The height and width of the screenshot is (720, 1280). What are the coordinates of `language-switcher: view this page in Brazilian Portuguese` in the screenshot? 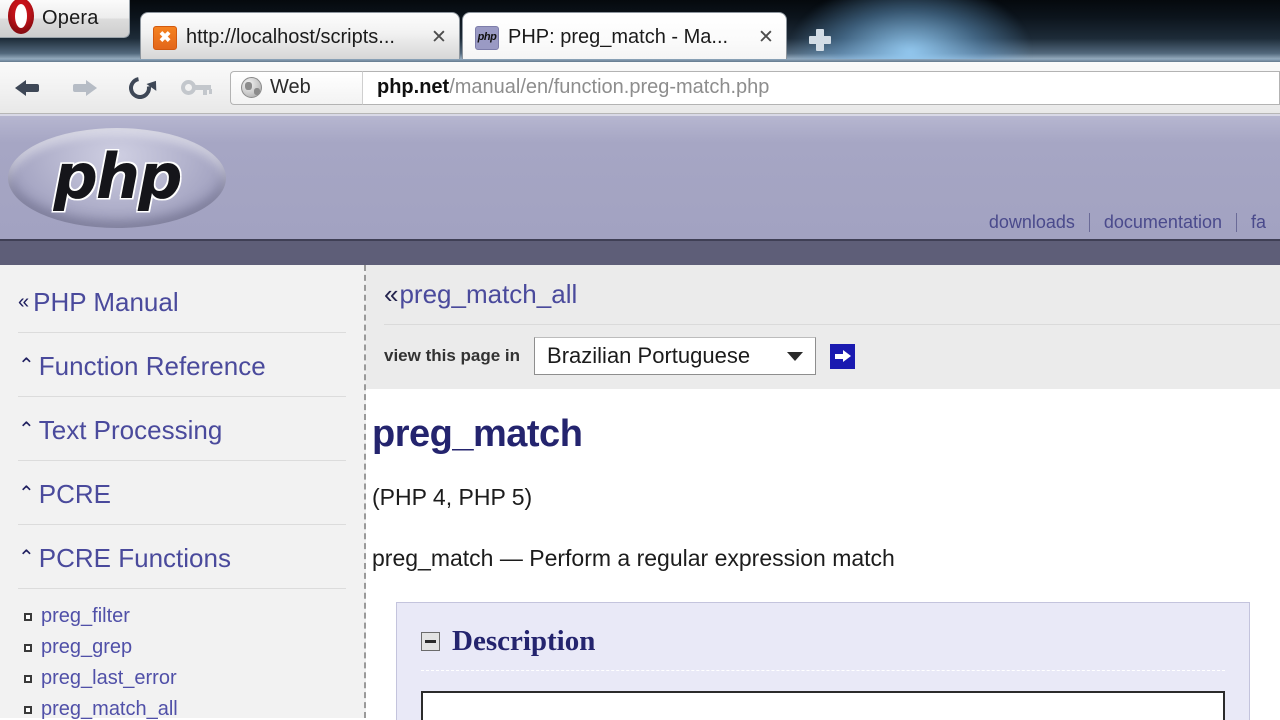 It's located at (832, 357).